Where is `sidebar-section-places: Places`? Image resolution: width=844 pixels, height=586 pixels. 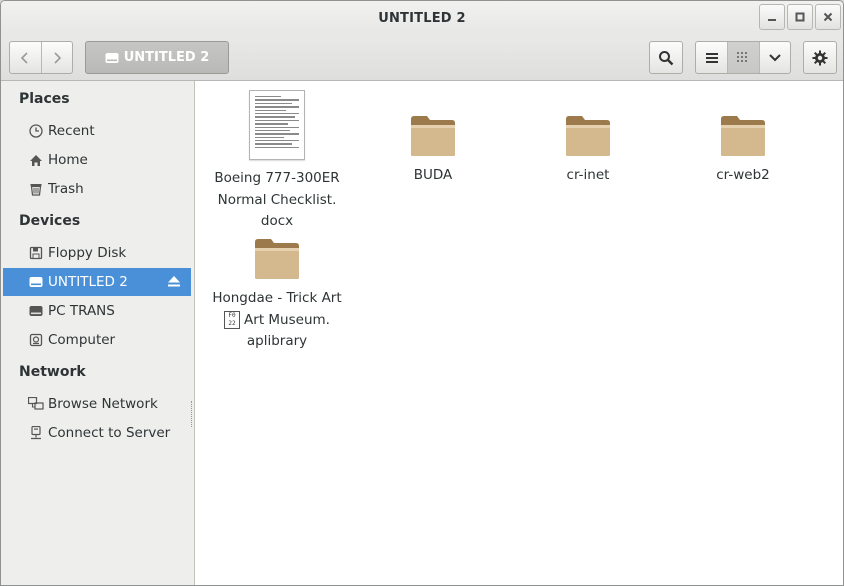 sidebar-section-places: Places is located at coordinates (44, 99).